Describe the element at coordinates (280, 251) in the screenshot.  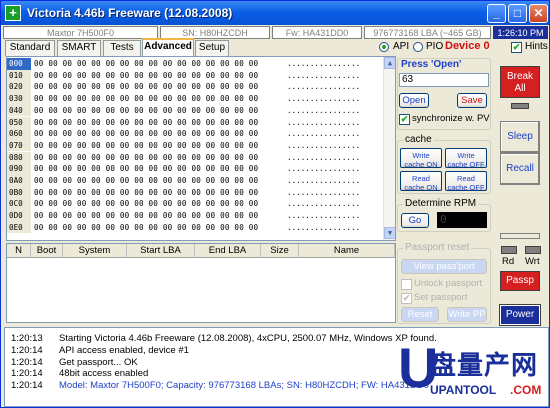
I see `col-size: Size` at that location.